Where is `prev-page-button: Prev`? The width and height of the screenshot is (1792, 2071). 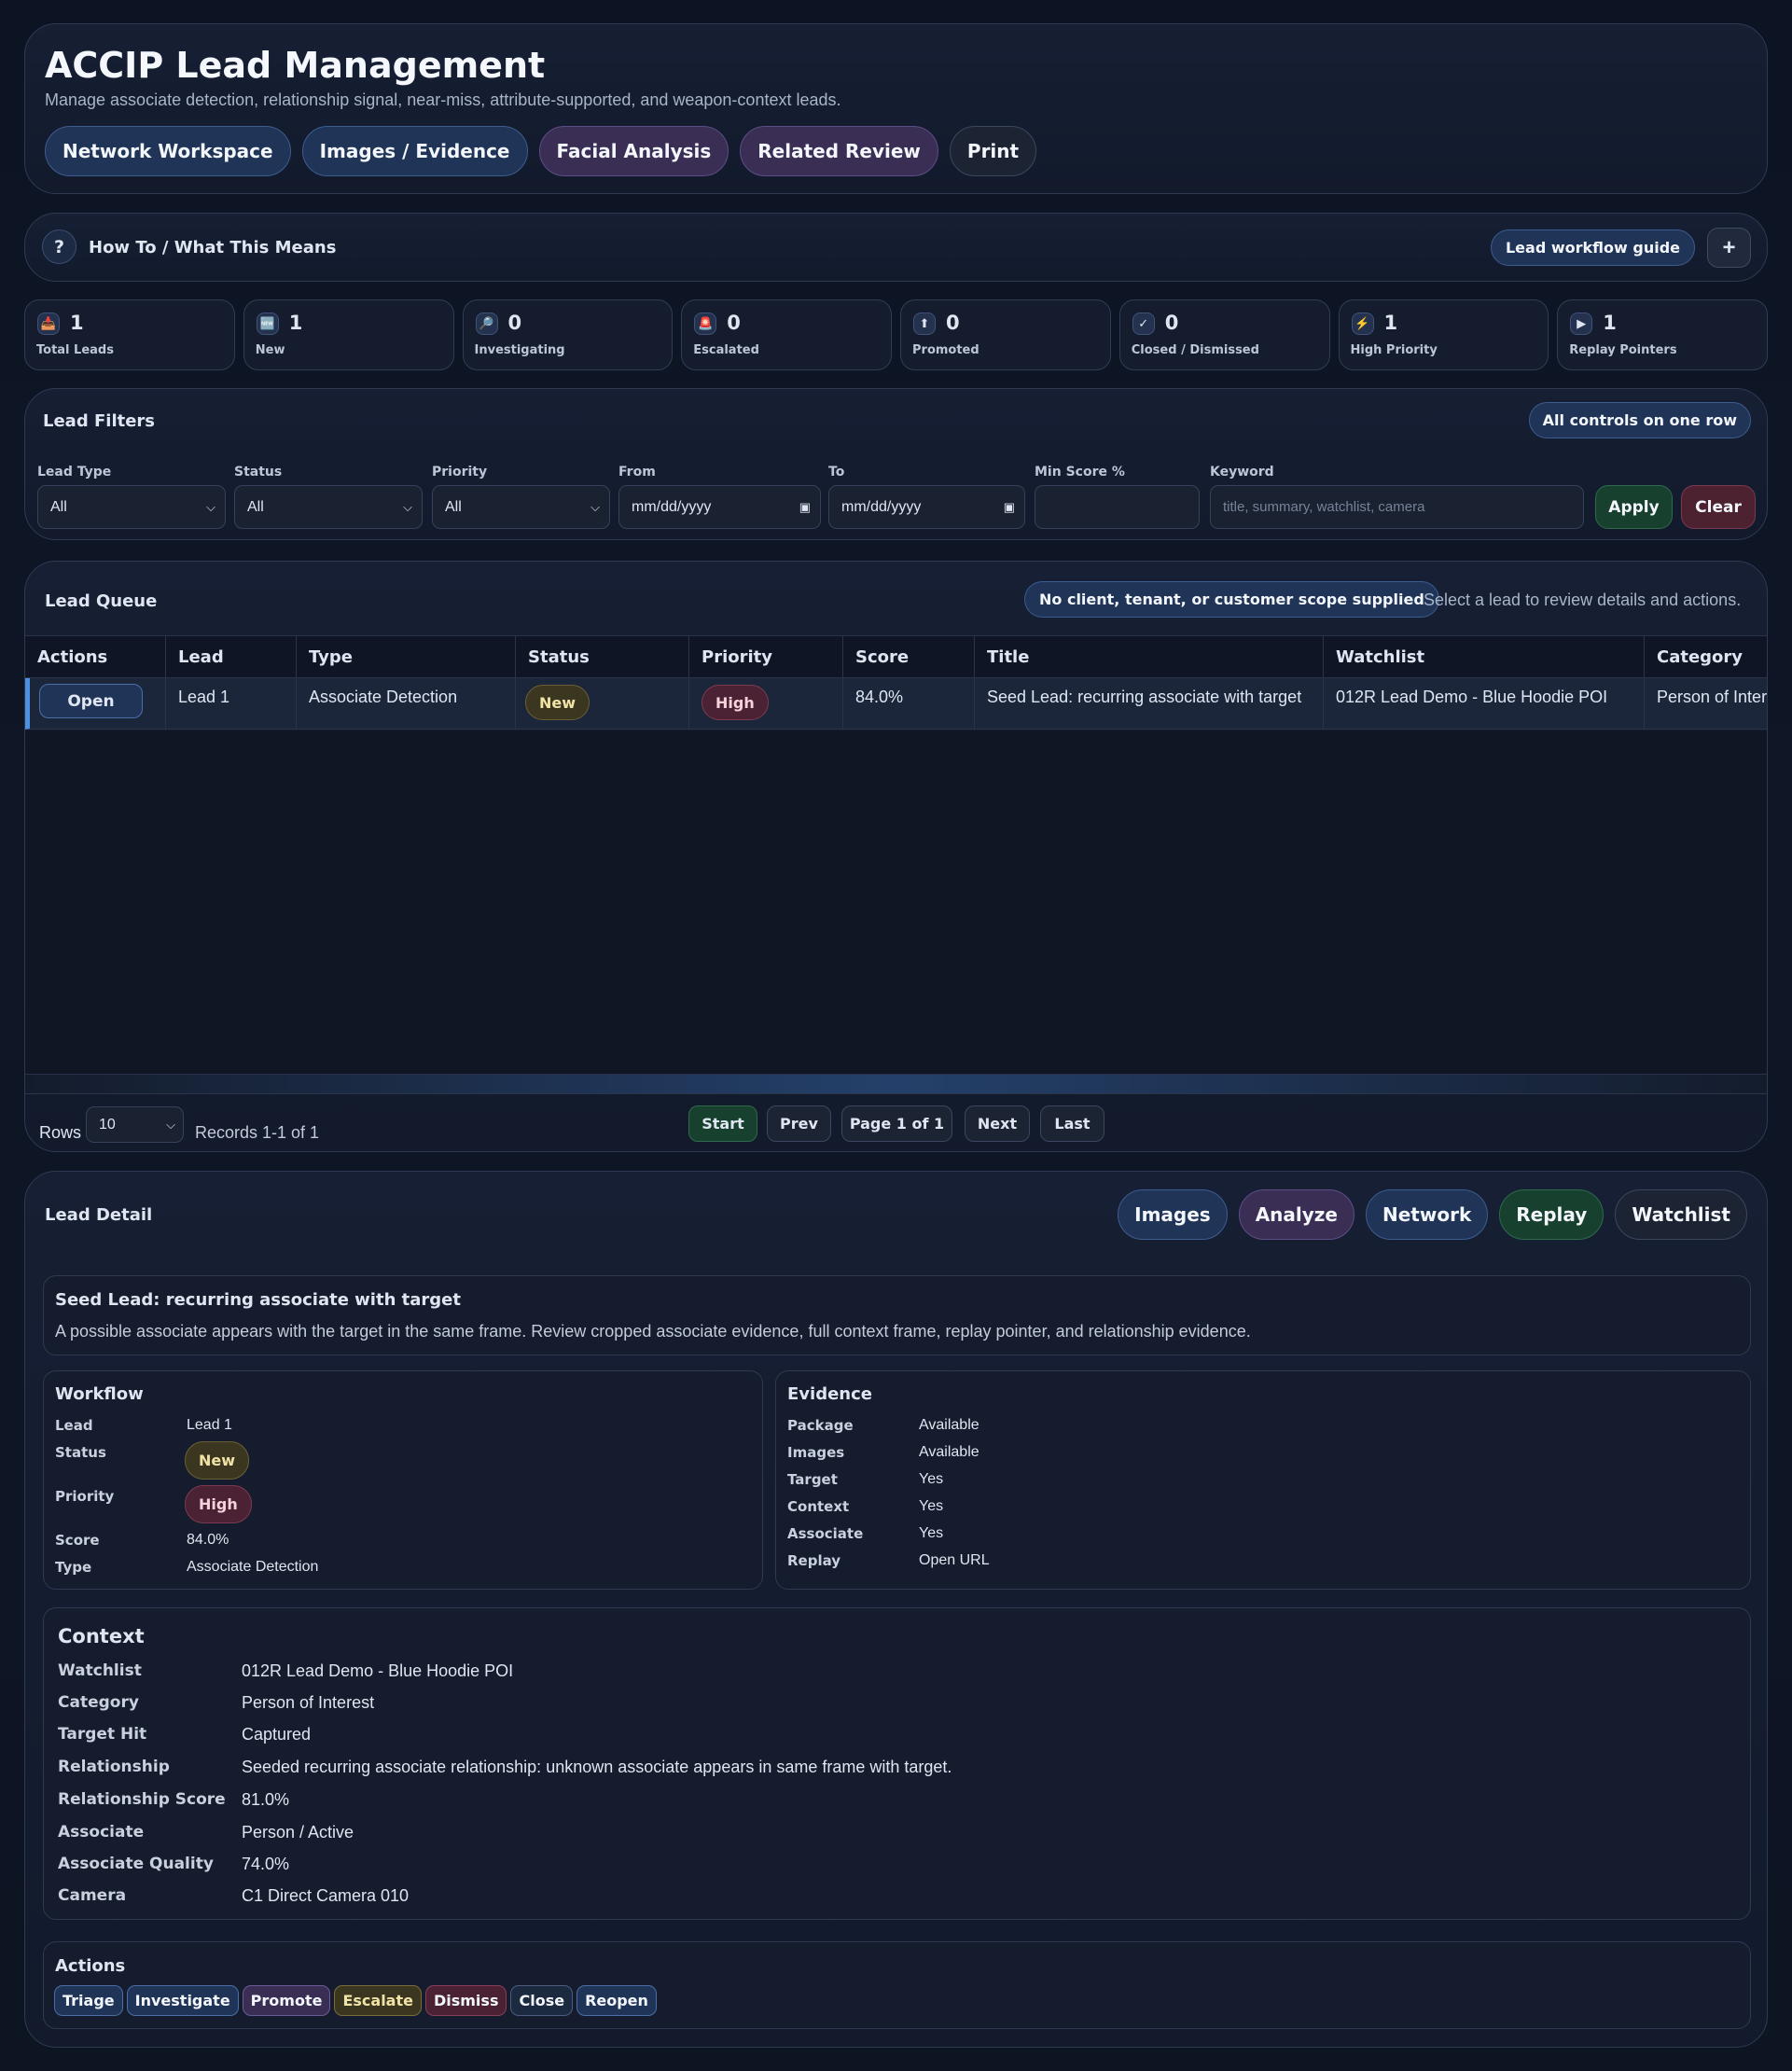 prev-page-button: Prev is located at coordinates (799, 1123).